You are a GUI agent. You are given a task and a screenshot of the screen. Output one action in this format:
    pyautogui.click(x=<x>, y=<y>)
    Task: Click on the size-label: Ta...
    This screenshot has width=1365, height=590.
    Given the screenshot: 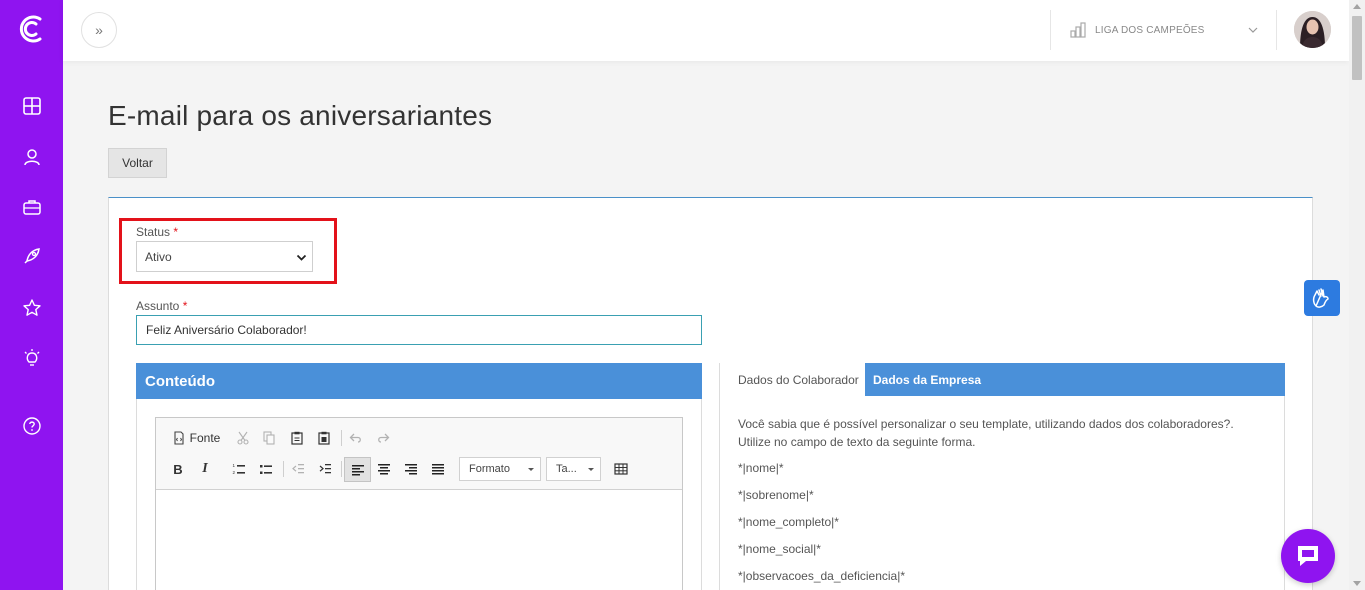 What is the action you would take?
    pyautogui.click(x=566, y=469)
    